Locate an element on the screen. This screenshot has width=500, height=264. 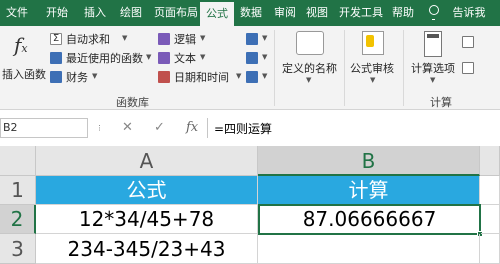
recent-functions-button: 最近使用的函数 is located at coordinates (104, 58).